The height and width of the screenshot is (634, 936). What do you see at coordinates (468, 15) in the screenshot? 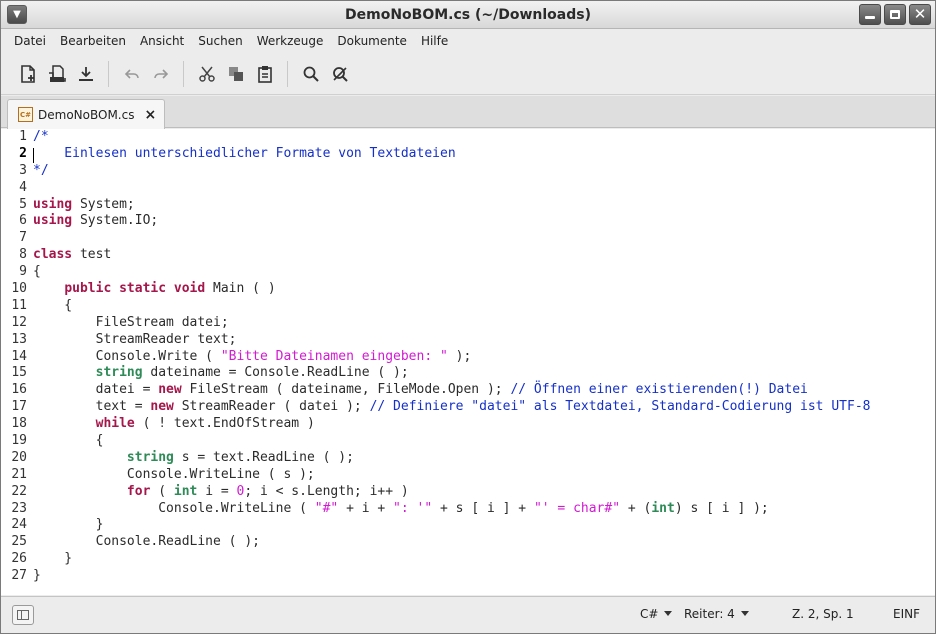
I see `title-bar: ▼ DemoNoBOM.cs (~/Downloads) ✕` at bounding box center [468, 15].